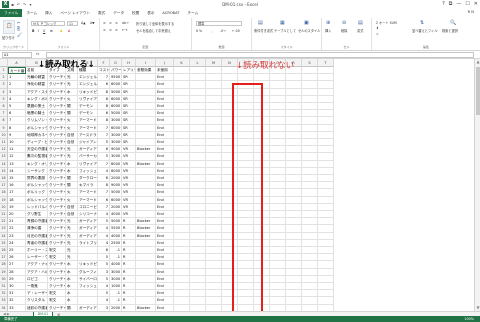 This screenshot has width=480, height=322. I want to click on data-cell: 3000+, so click(116, 143).